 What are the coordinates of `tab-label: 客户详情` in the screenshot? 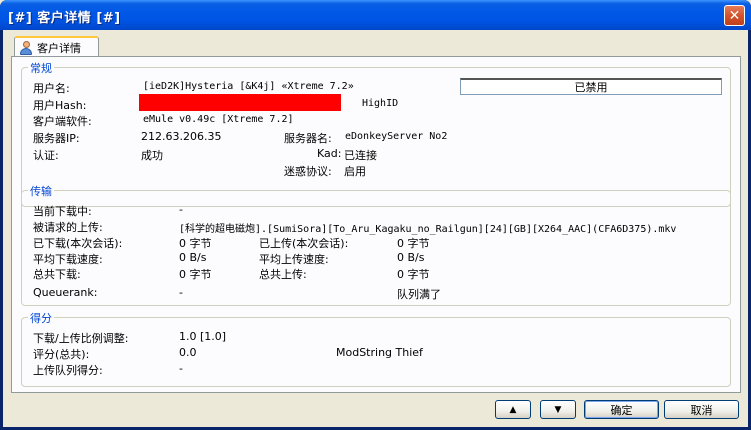 It's located at (59, 48).